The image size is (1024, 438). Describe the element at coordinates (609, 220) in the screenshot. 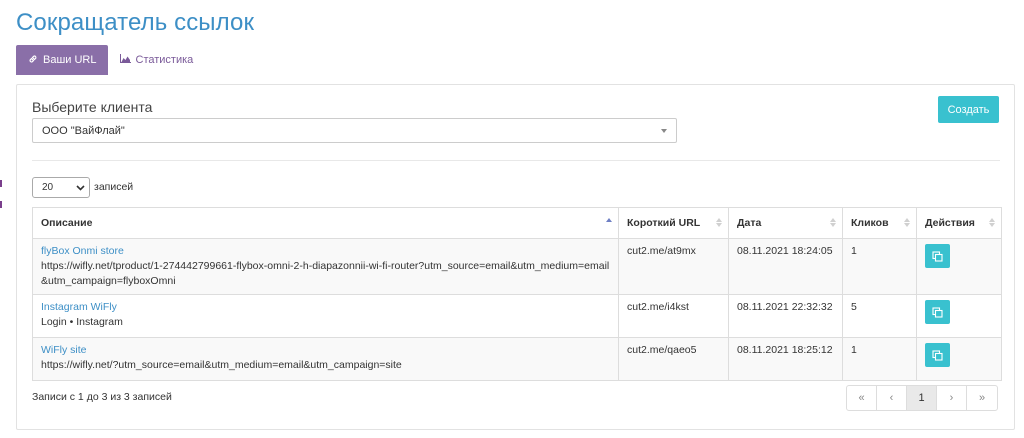

I see `sort-asc-icon` at that location.